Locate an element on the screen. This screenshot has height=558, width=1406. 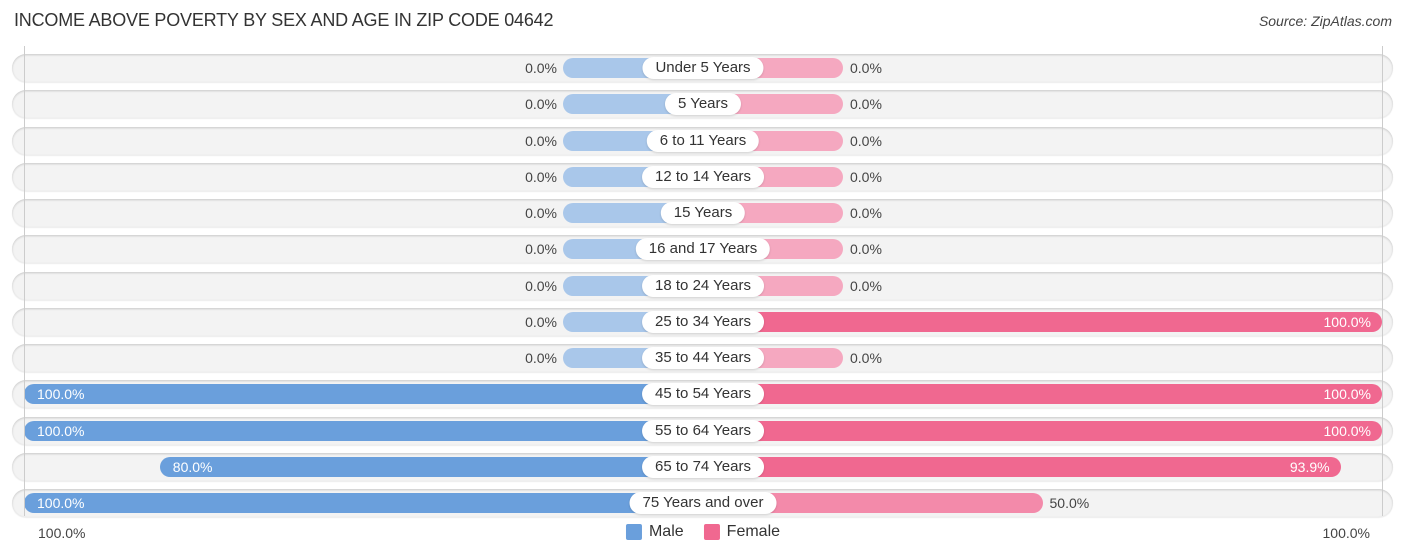
category-label: 16 and 17 Years is located at coordinates (703, 249).